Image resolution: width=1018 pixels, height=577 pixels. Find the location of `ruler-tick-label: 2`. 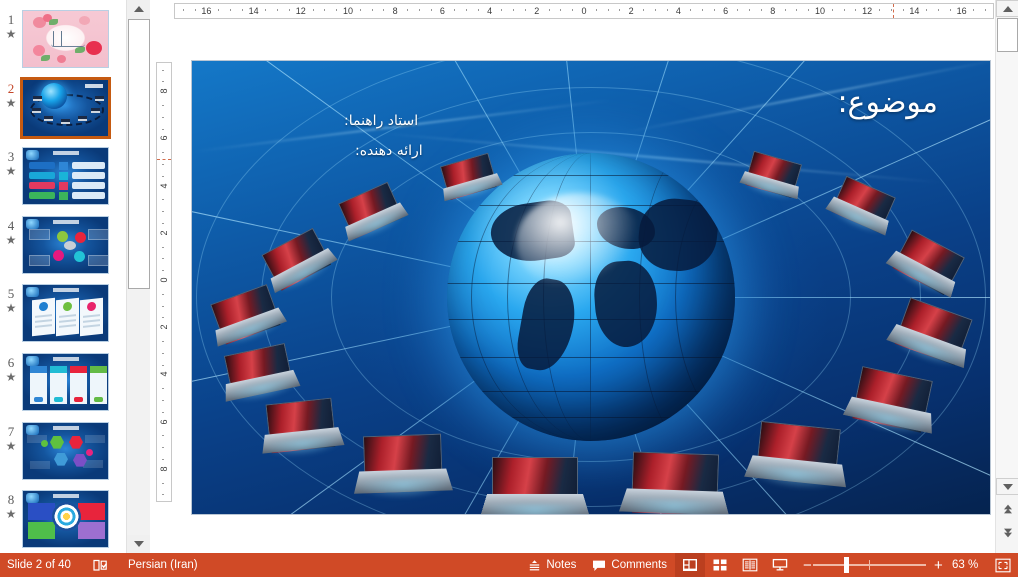

ruler-tick-label: 2 is located at coordinates (164, 327).